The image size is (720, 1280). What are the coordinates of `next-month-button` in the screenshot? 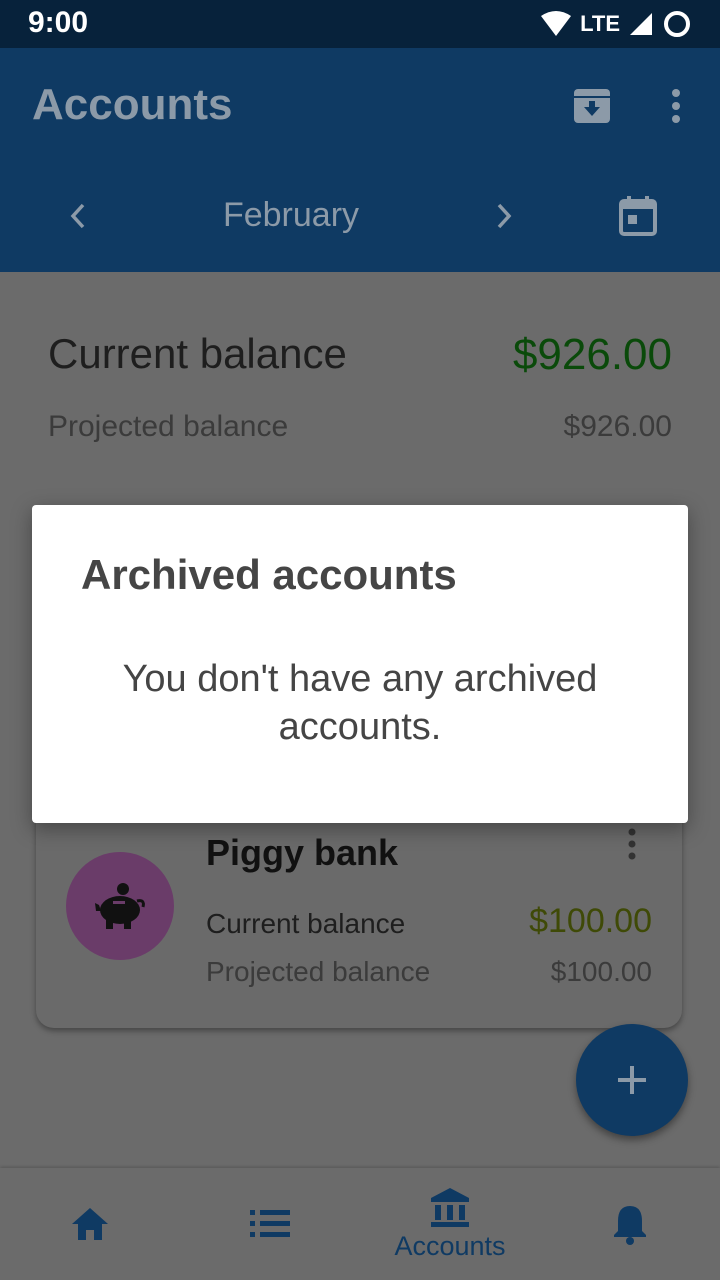 It's located at (504, 216).